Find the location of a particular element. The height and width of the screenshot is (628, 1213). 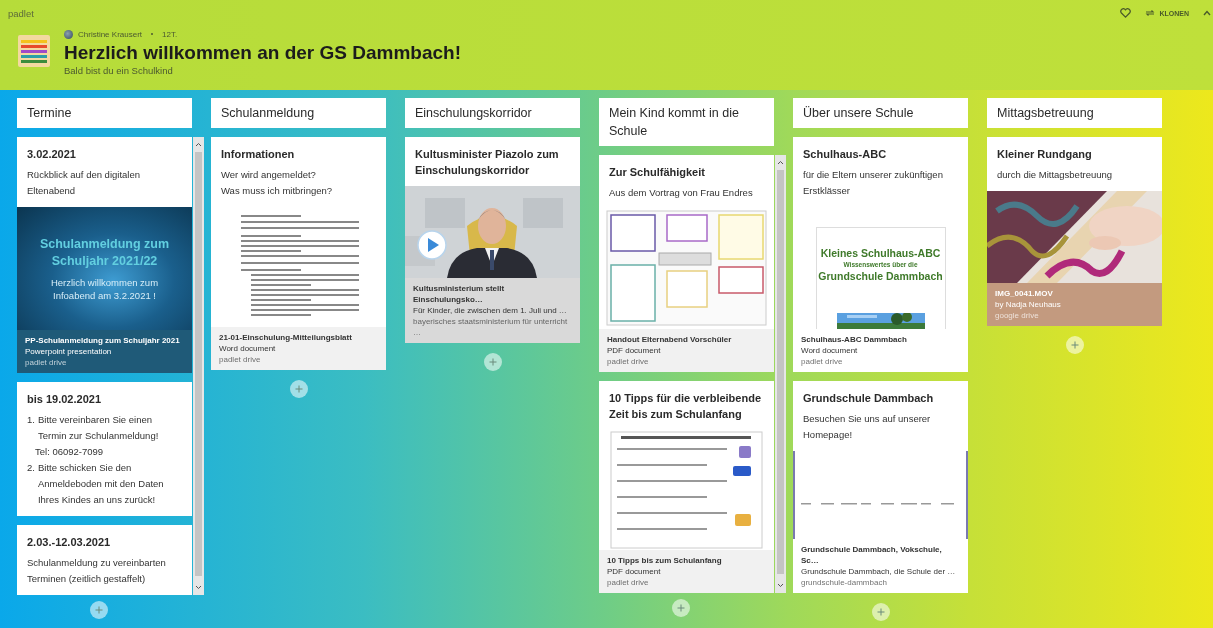

post-title: Grundschule Dammbach is located at coordinates (869, 398).